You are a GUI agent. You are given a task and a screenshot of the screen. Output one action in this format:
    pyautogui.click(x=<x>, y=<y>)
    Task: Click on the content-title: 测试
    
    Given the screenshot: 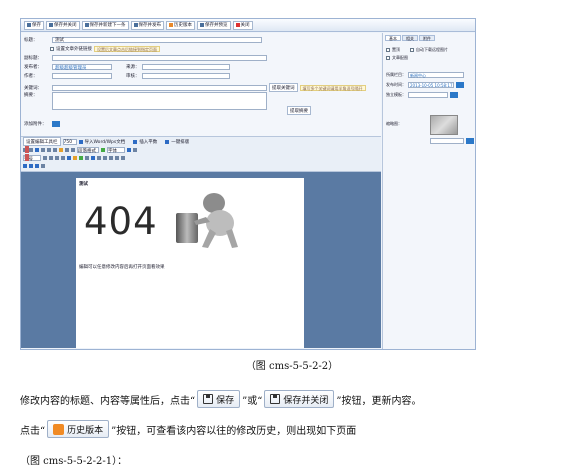 What is the action you would take?
    pyautogui.click(x=83, y=184)
    